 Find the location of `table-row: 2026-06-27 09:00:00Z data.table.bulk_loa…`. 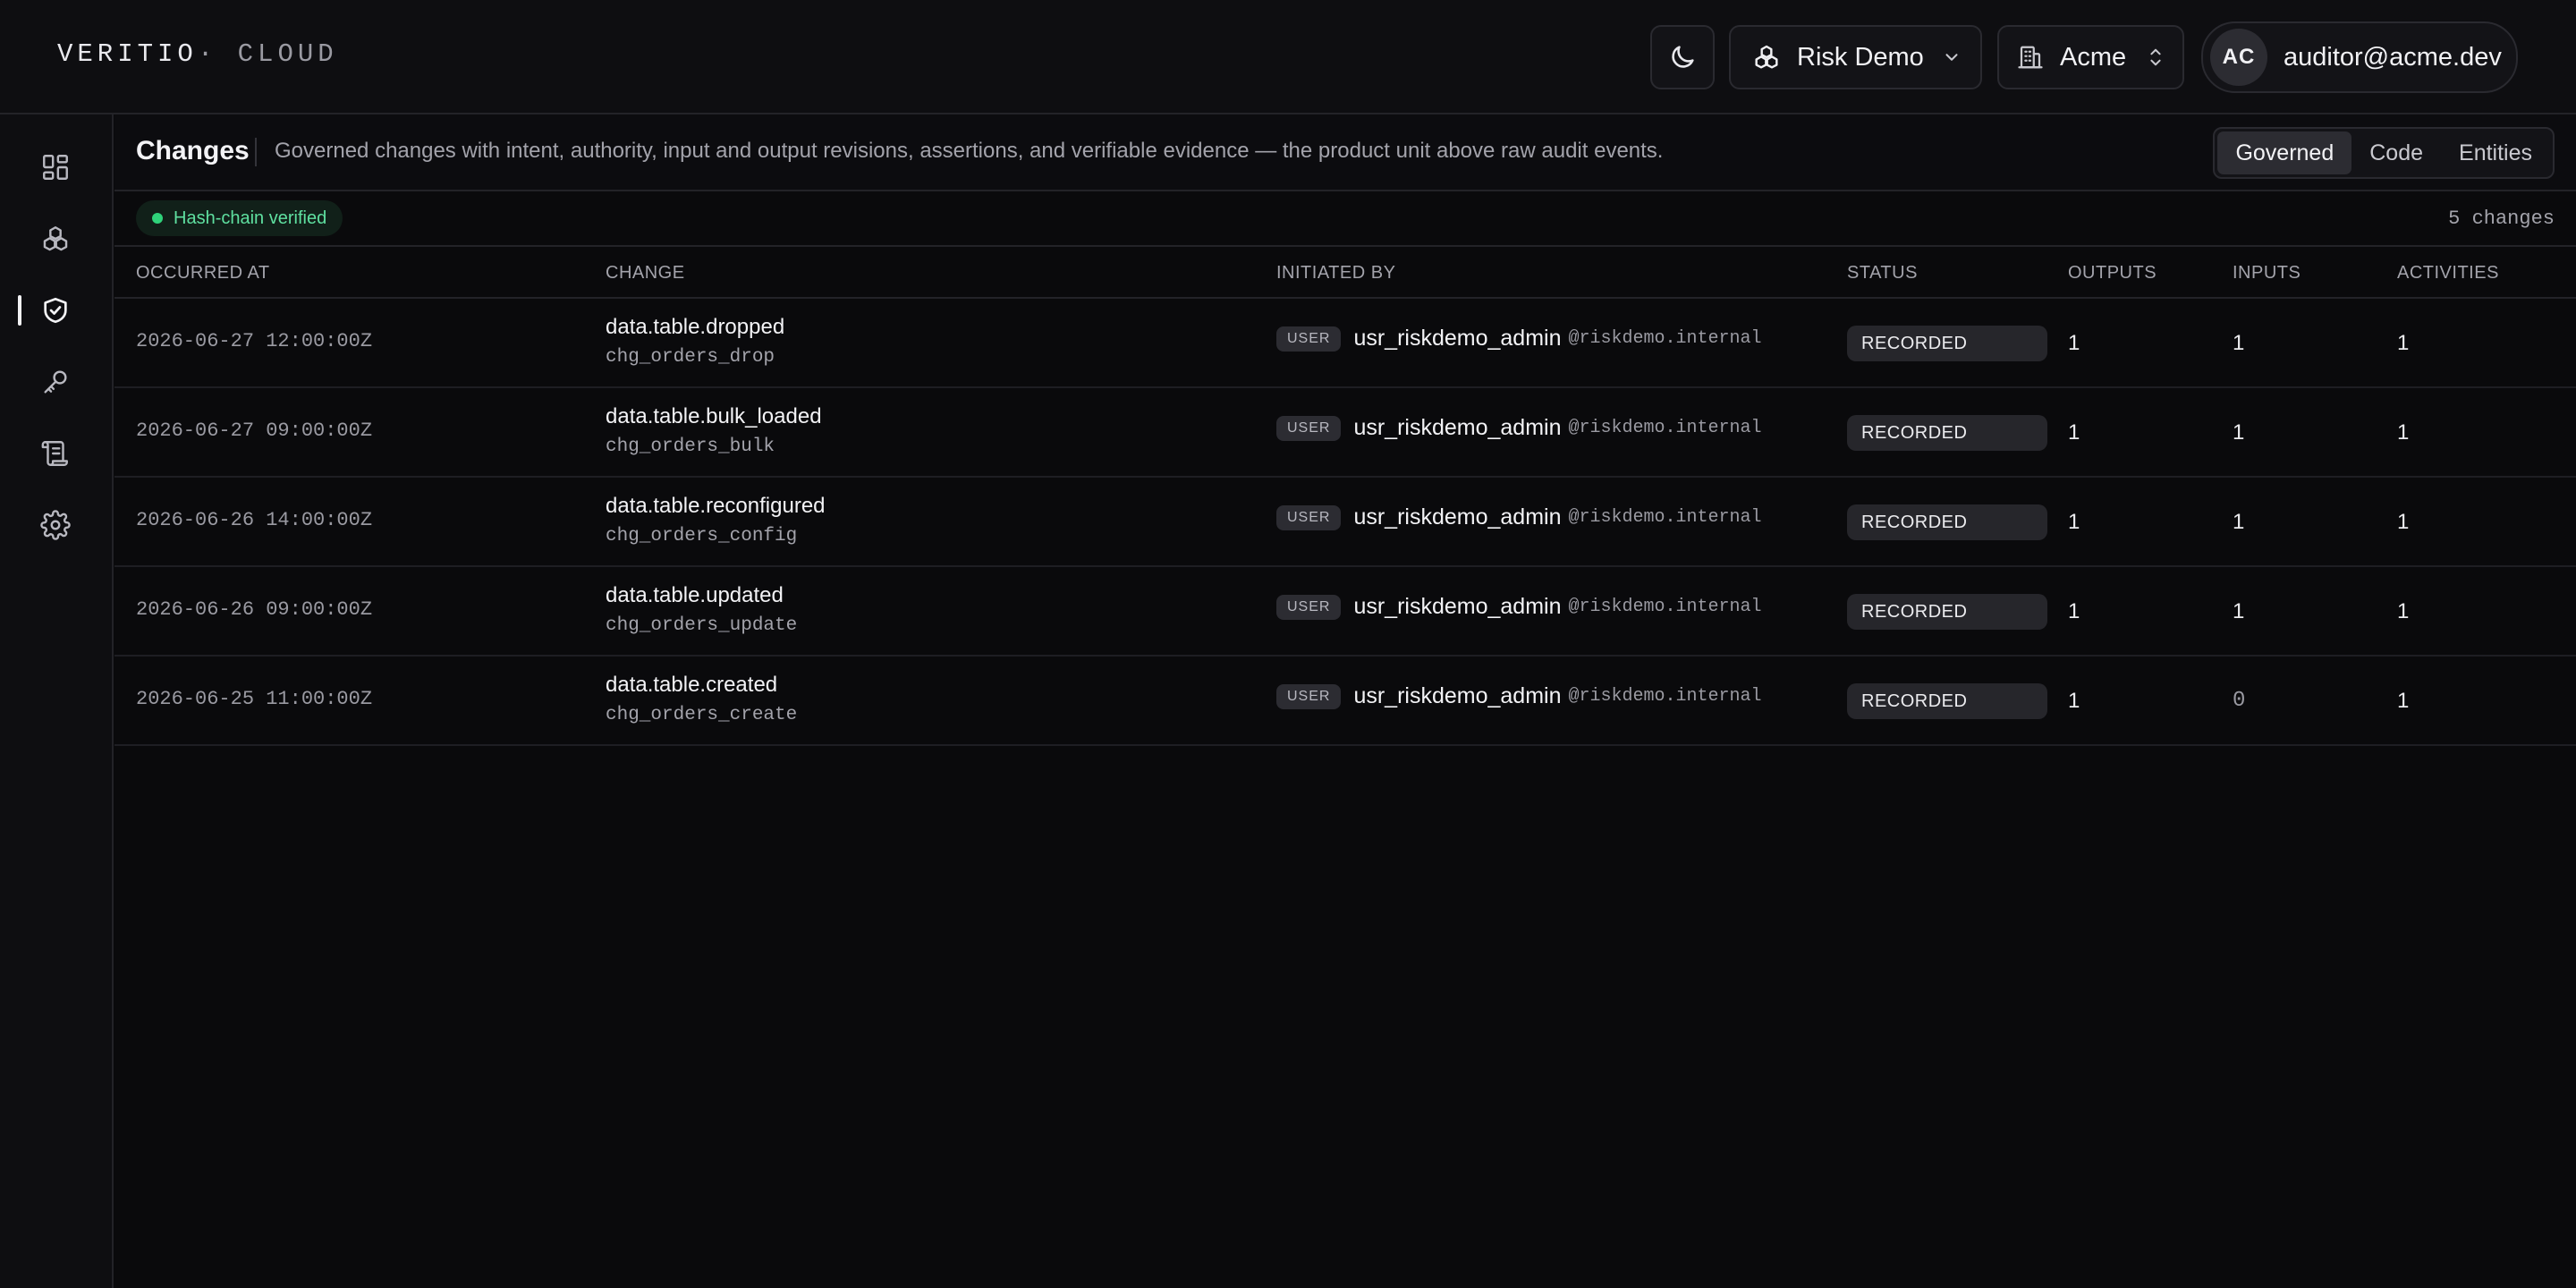

table-row: 2026-06-27 09:00:00Z data.table.bulk_loa… is located at coordinates (1345, 433).